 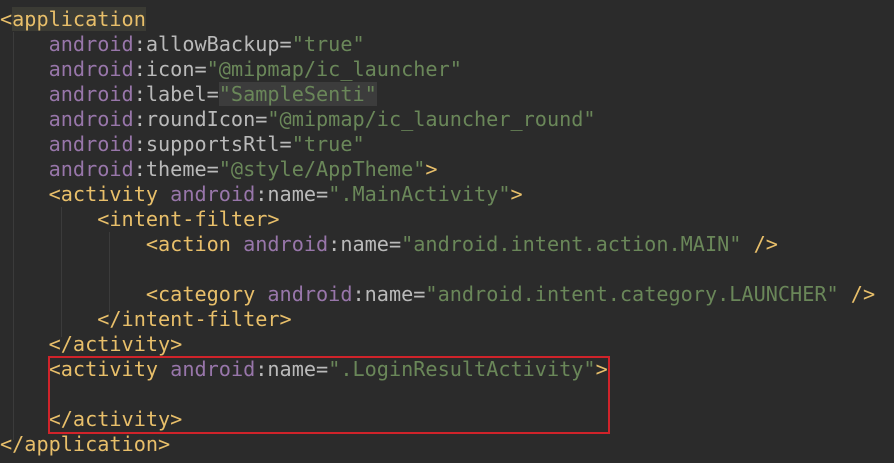 I want to click on code-line: </application>, so click(x=85, y=444).